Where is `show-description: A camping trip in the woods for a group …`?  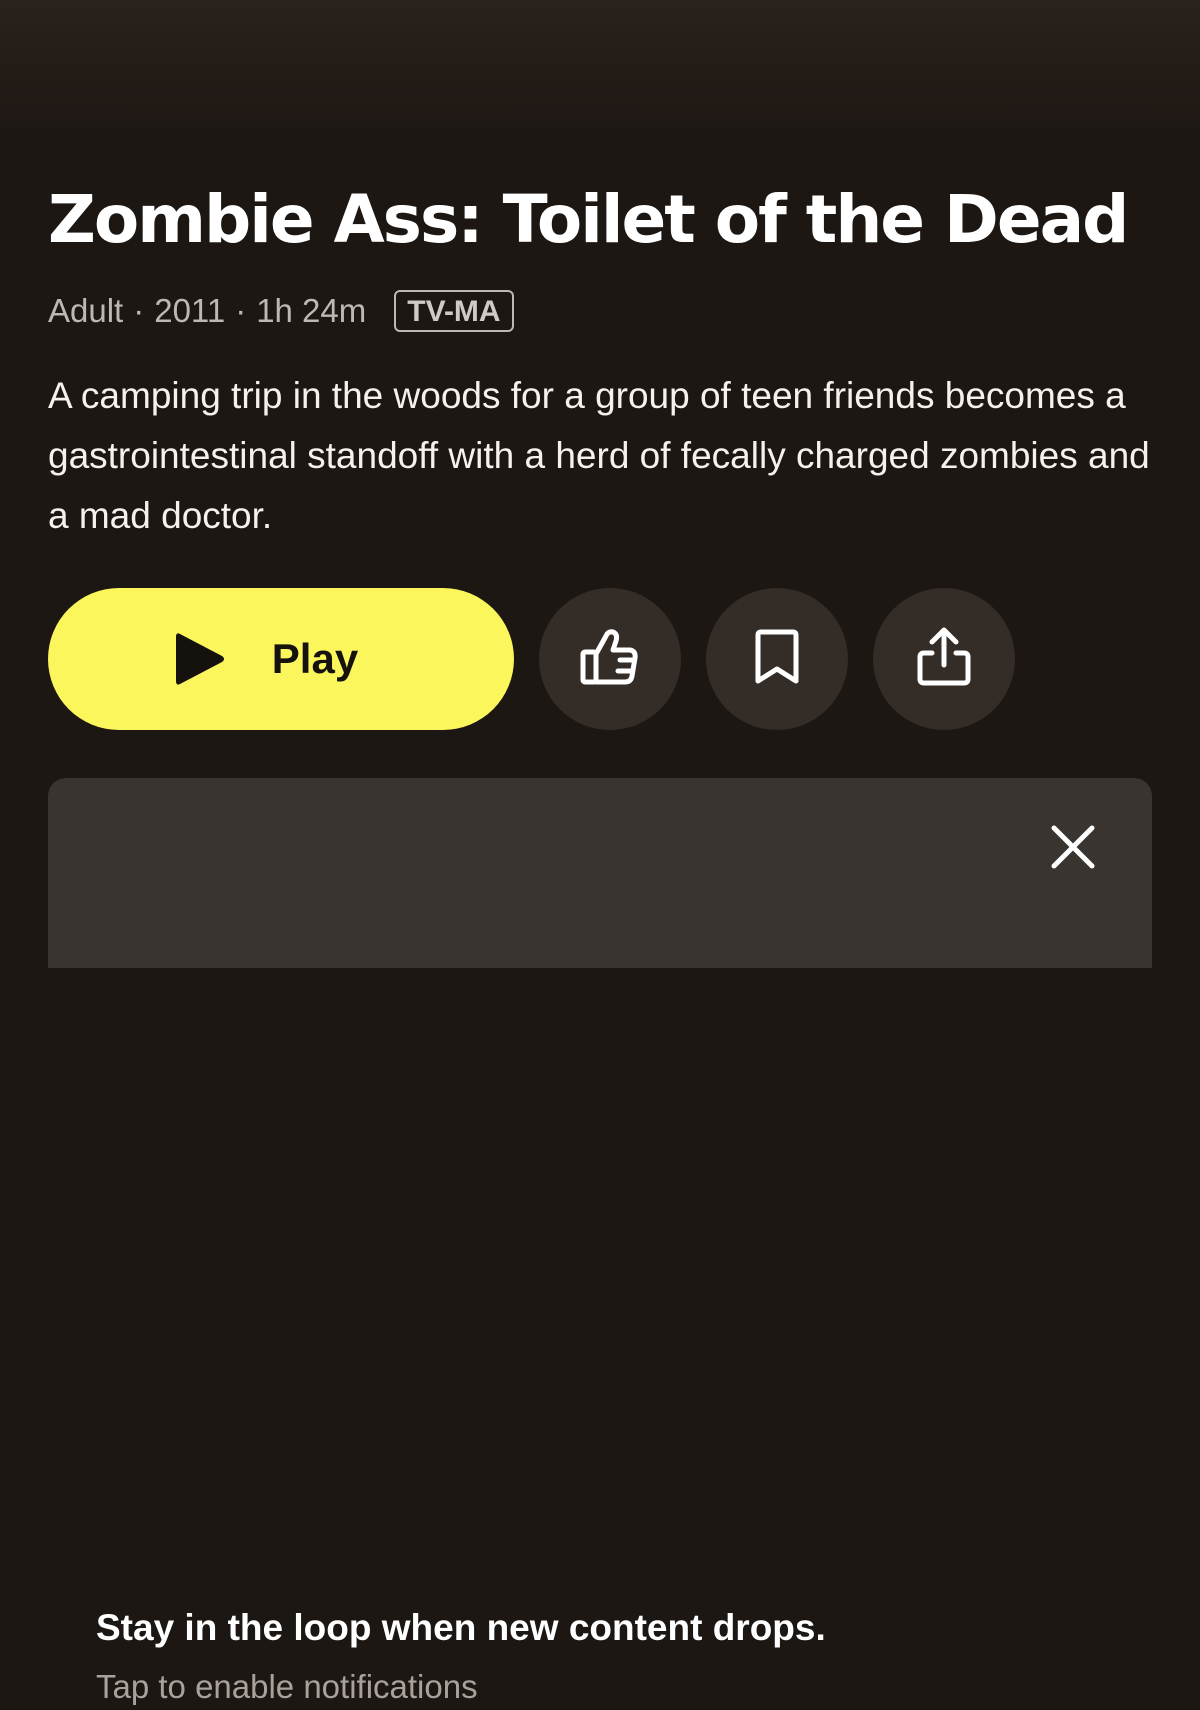
show-description: A camping trip in the woods for a group … is located at coordinates (599, 455).